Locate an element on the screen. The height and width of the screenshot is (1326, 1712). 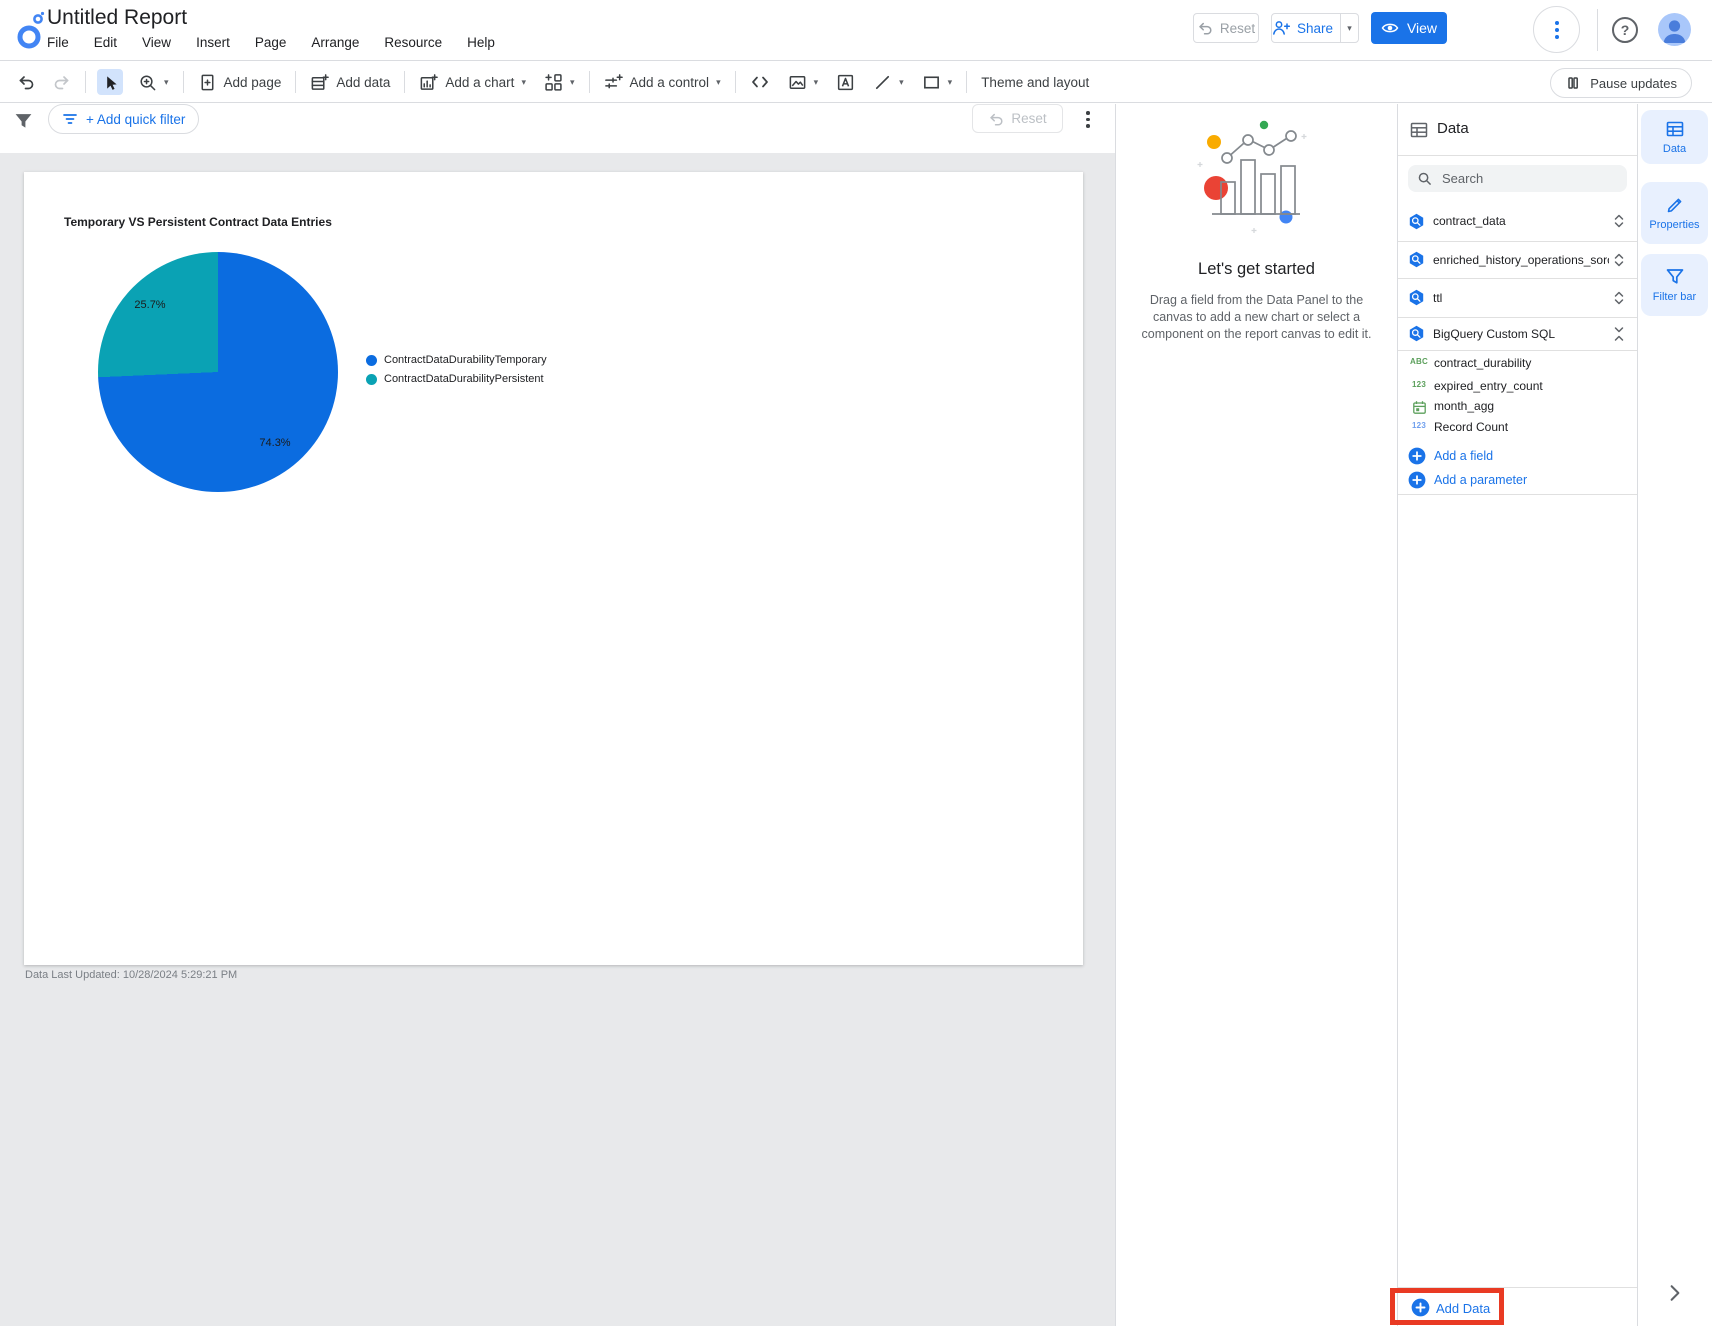
community-viz-icon is located at coordinates (553, 82).